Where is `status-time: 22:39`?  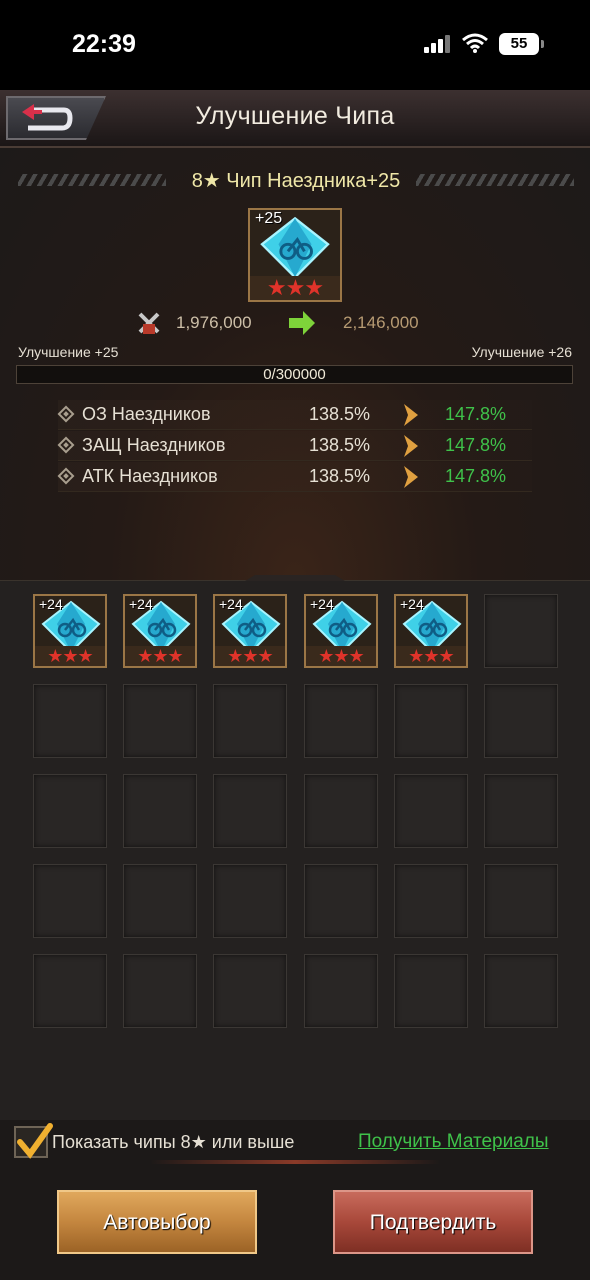
status-time: 22:39 is located at coordinates (104, 44).